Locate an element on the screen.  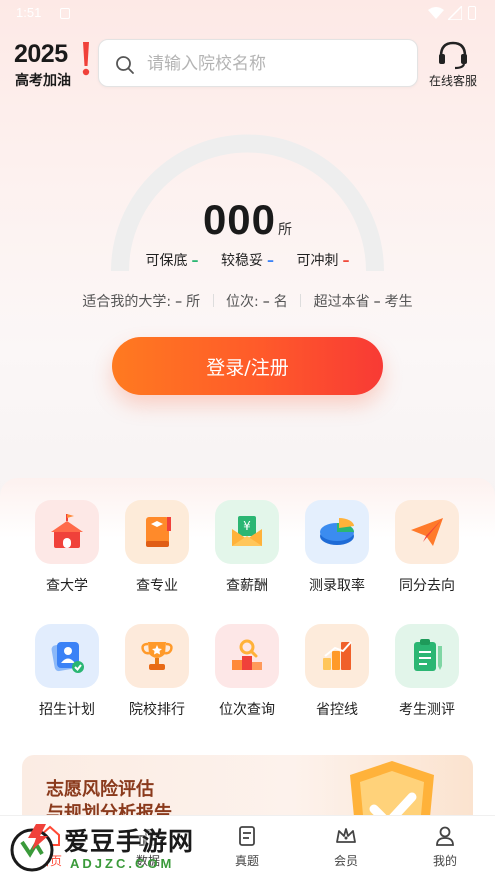
online-service-label: 在线客服 is located at coordinates (452, 81).